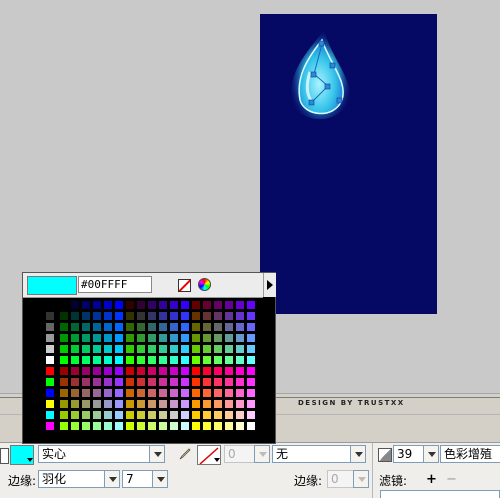 Image resolution: width=500 pixels, height=498 pixels. I want to click on blend-value-dropdown, so click(431, 454).